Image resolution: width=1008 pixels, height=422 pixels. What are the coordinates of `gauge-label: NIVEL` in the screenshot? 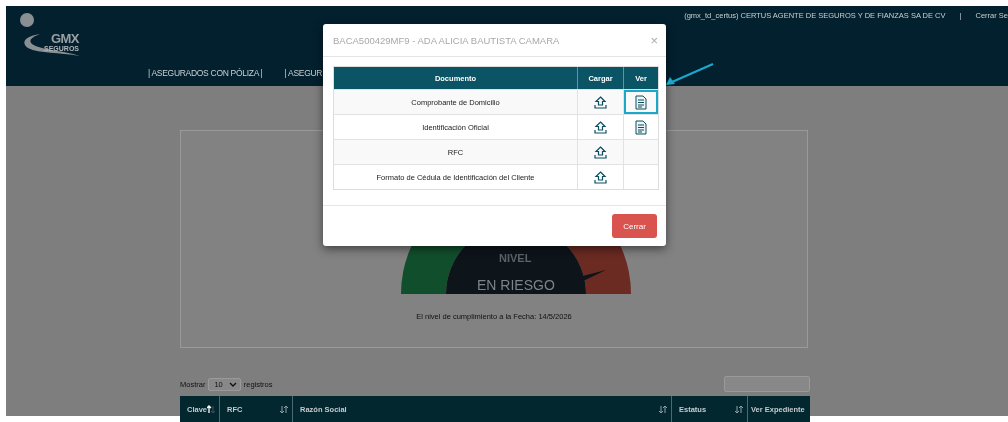 It's located at (515, 258).